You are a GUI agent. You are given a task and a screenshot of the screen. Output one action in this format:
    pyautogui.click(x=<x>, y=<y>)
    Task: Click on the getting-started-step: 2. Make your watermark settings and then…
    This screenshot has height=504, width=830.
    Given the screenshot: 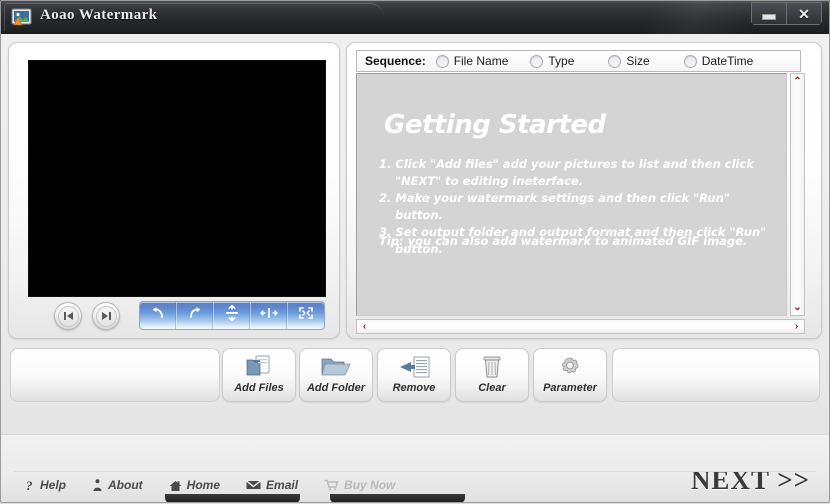 What is the action you would take?
    pyautogui.click(x=554, y=206)
    